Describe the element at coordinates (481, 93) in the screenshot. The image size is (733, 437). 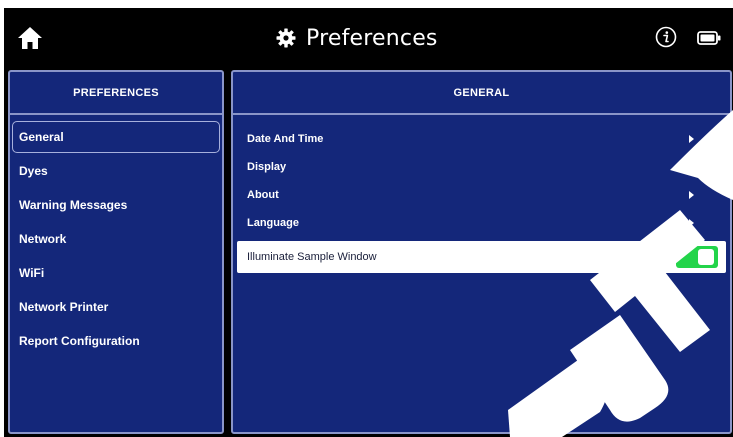
I see `general-panel-header: GENERAL` at that location.